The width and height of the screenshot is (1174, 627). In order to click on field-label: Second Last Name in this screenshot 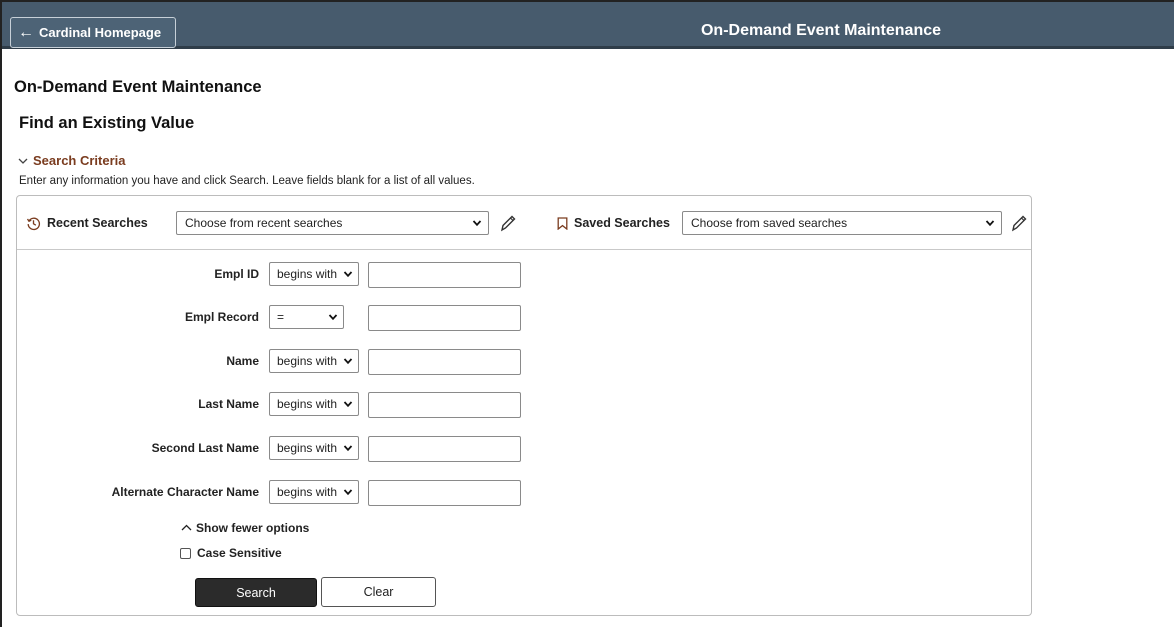, I will do `click(205, 448)`.